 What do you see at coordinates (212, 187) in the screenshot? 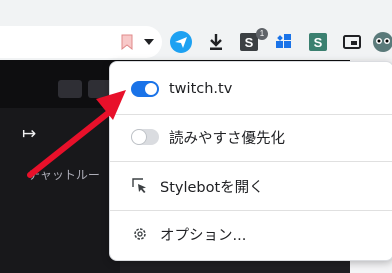
I see `open-stylebot-label: Stylebotを開く` at bounding box center [212, 187].